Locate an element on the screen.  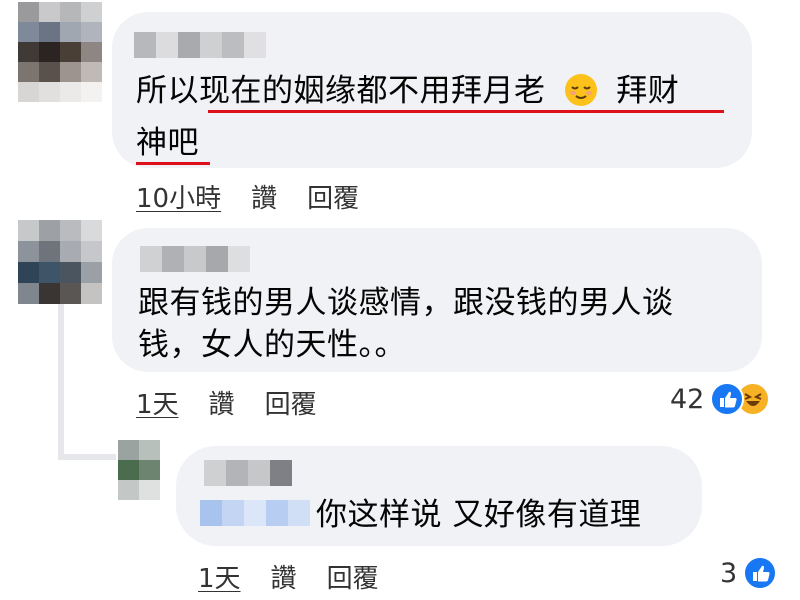
reaction-summary: 42 is located at coordinates (720, 399).